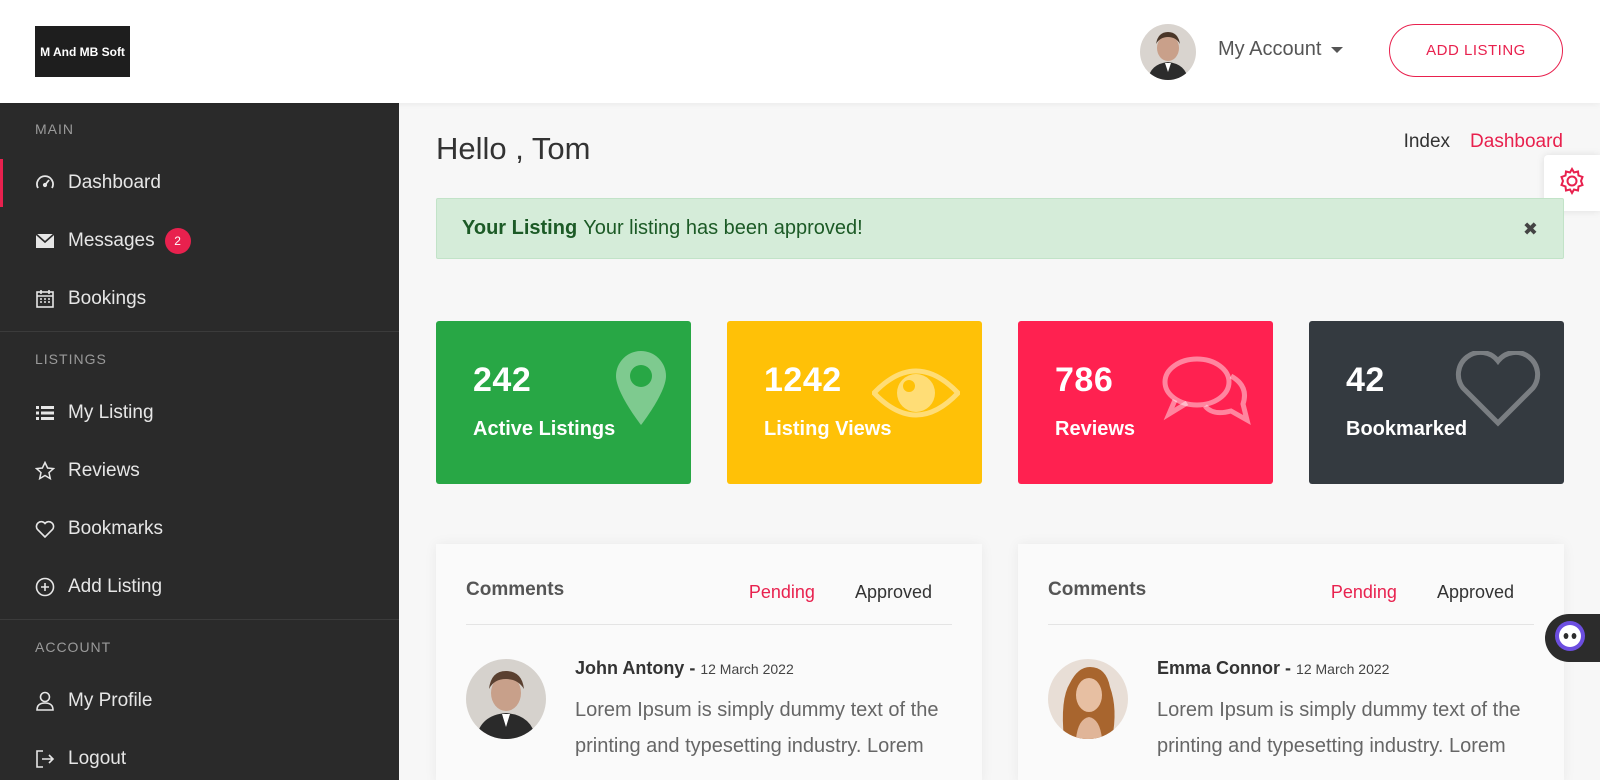 This screenshot has height=780, width=1600. I want to click on envelope-icon, so click(45, 241).